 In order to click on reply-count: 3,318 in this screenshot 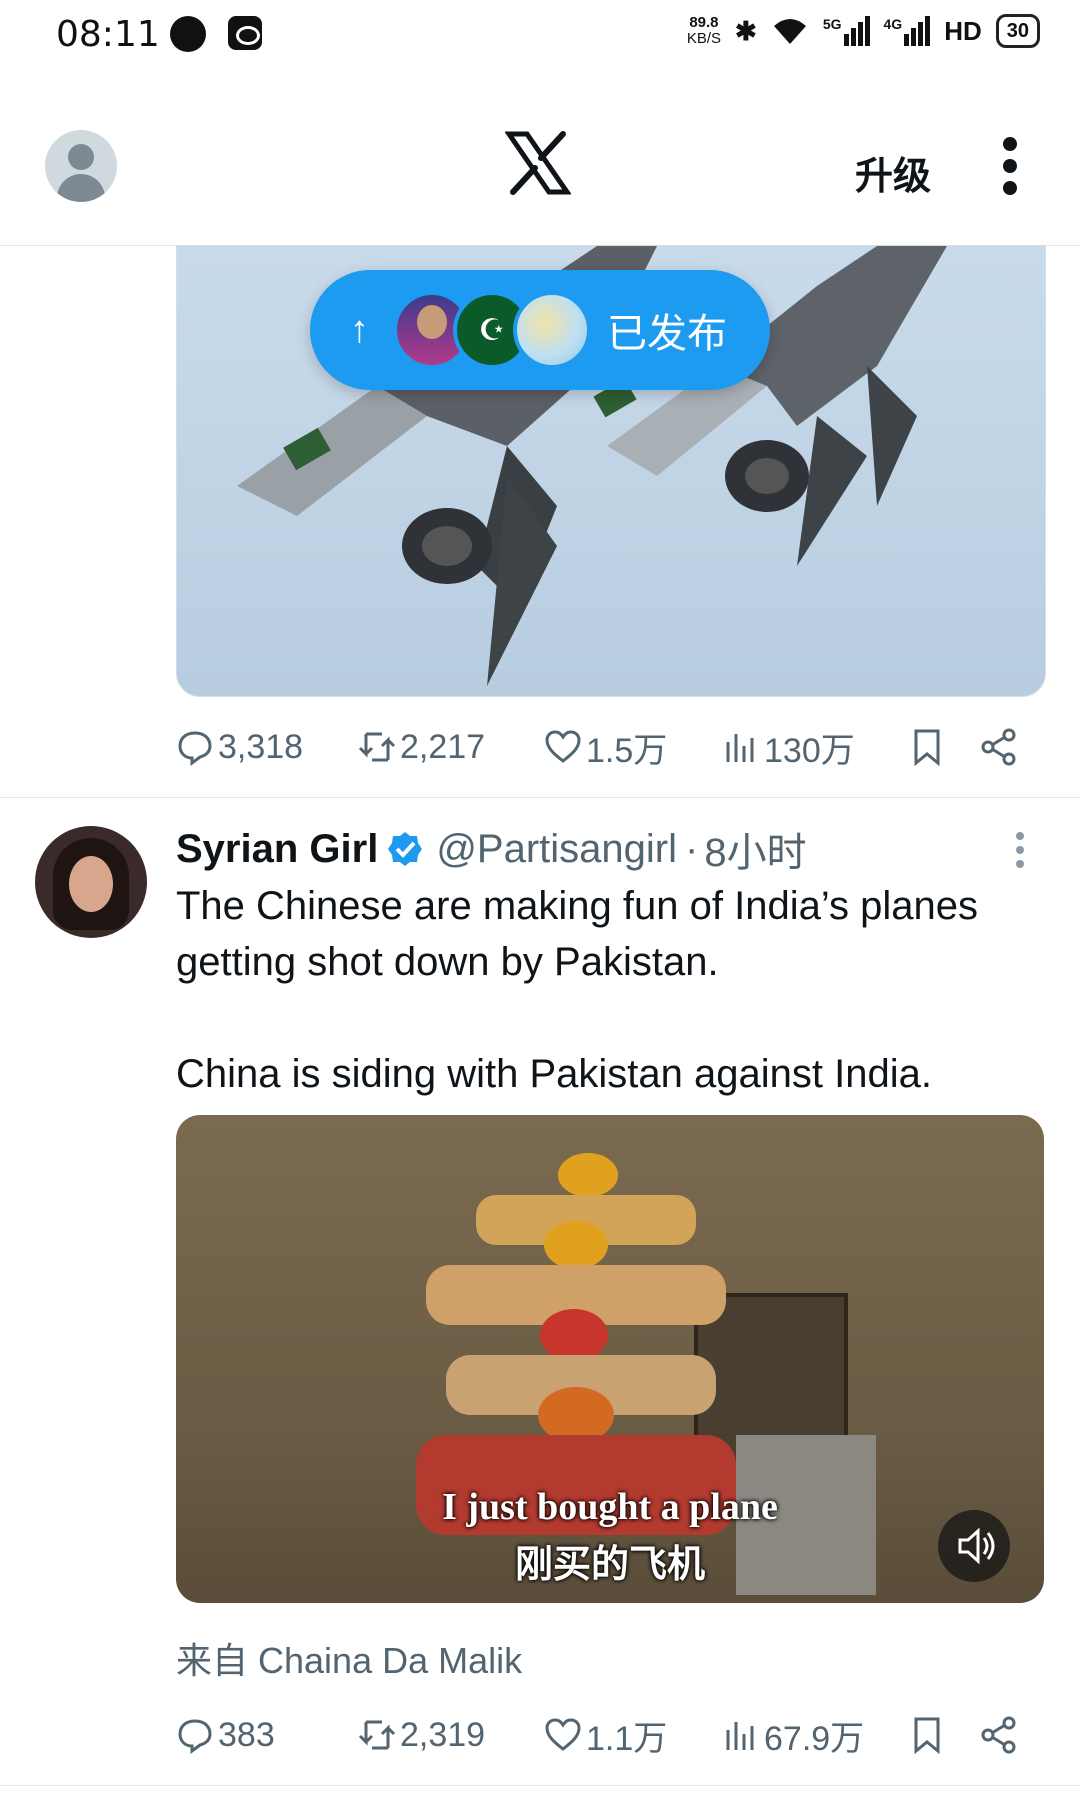, I will do `click(261, 746)`.